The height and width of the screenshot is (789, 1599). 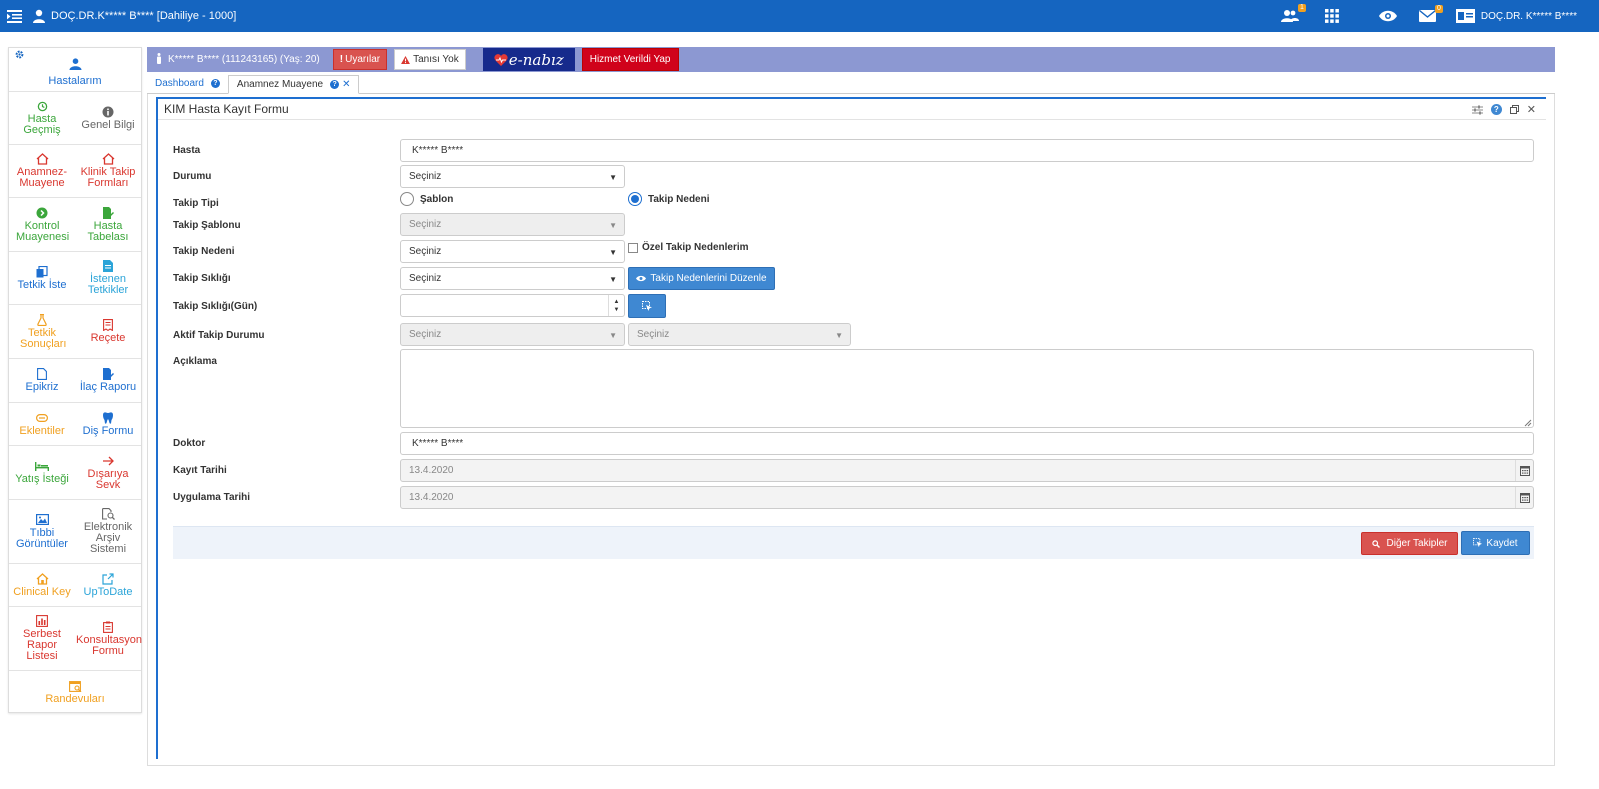 What do you see at coordinates (1529, 16) in the screenshot?
I see `doctor-name: DOÇ.DR. K***** B****` at bounding box center [1529, 16].